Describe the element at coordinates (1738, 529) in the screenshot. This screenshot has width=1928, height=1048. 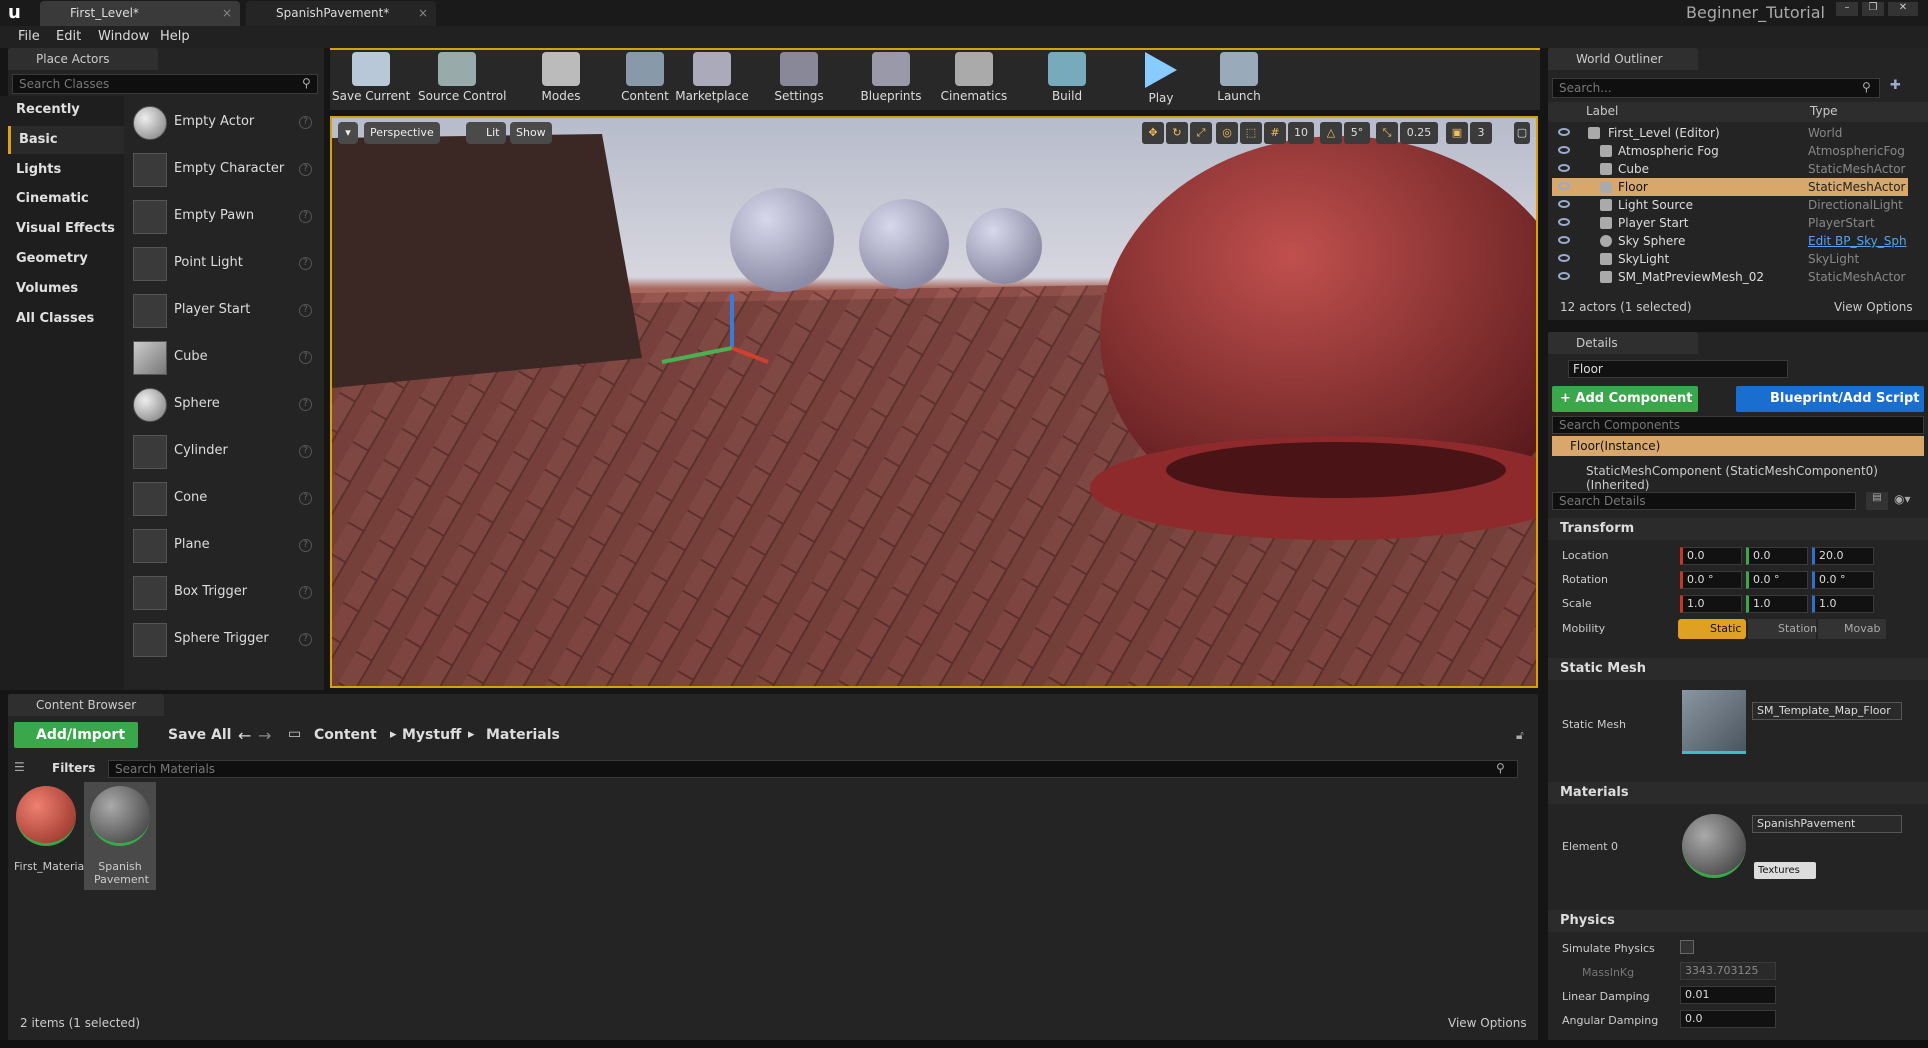
I see `transform-section: Transform` at that location.